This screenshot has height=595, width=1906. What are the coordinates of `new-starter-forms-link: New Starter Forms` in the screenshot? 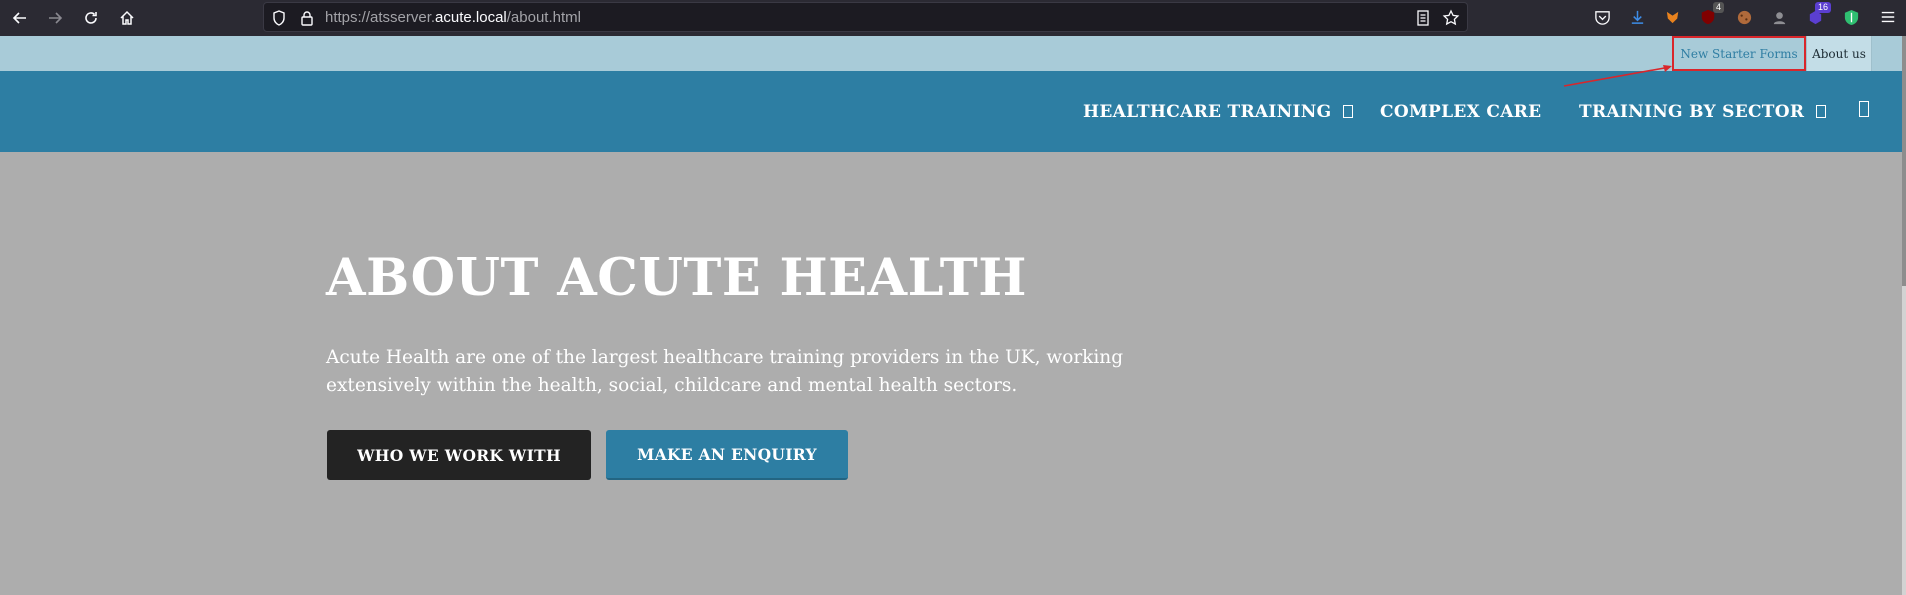 It's located at (1739, 53).